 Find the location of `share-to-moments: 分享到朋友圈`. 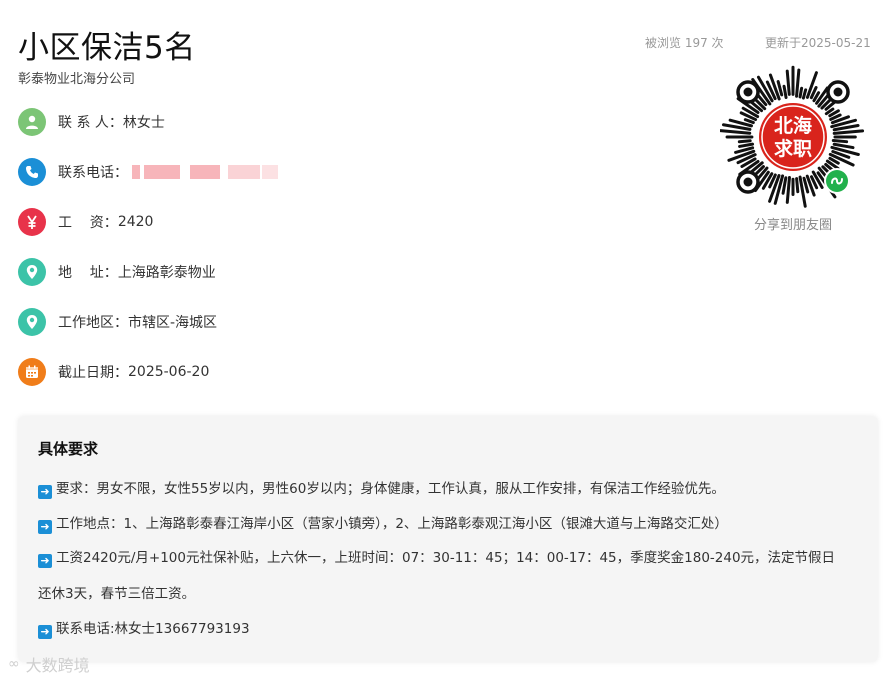

share-to-moments: 分享到朋友圈 is located at coordinates (793, 223).